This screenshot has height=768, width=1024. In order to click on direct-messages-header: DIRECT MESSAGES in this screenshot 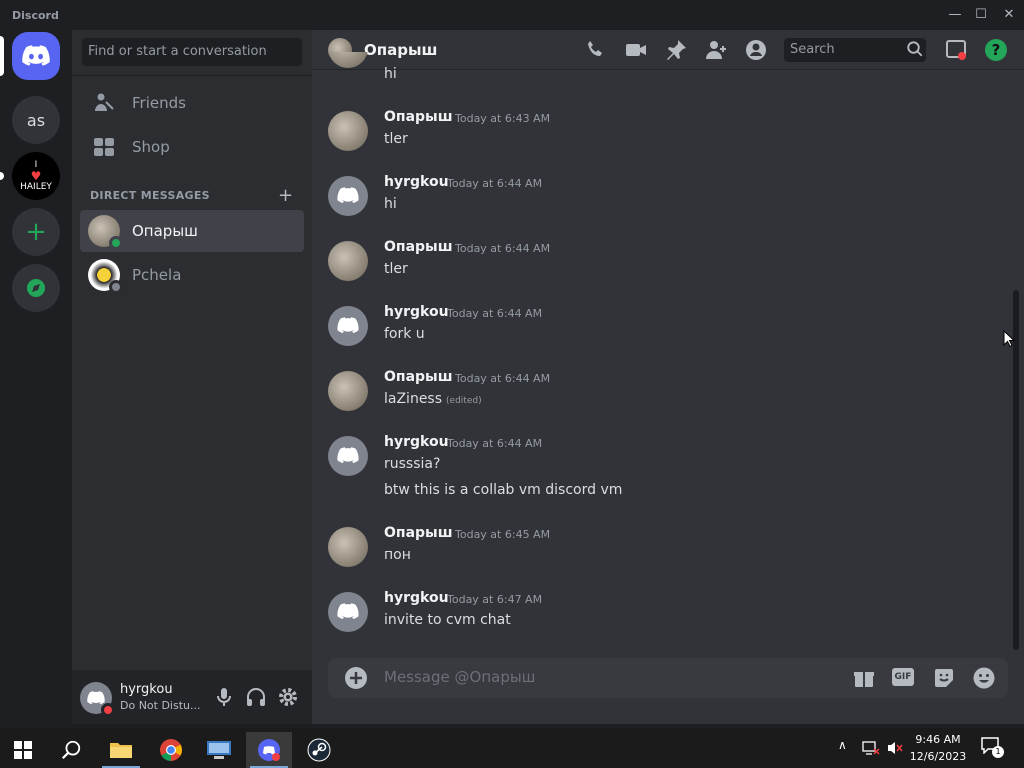, I will do `click(150, 195)`.